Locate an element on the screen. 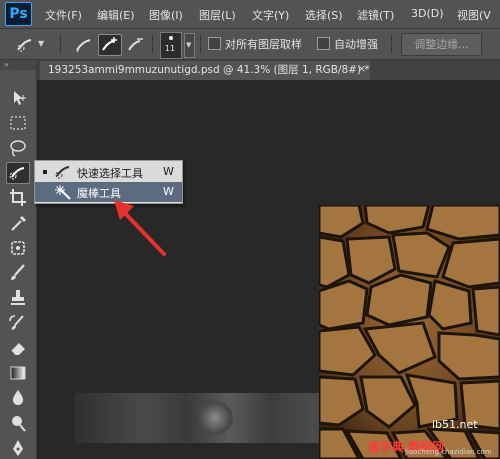 This screenshot has height=459, width=500. flyout-item-label: 快速选择工具 is located at coordinates (110, 173).